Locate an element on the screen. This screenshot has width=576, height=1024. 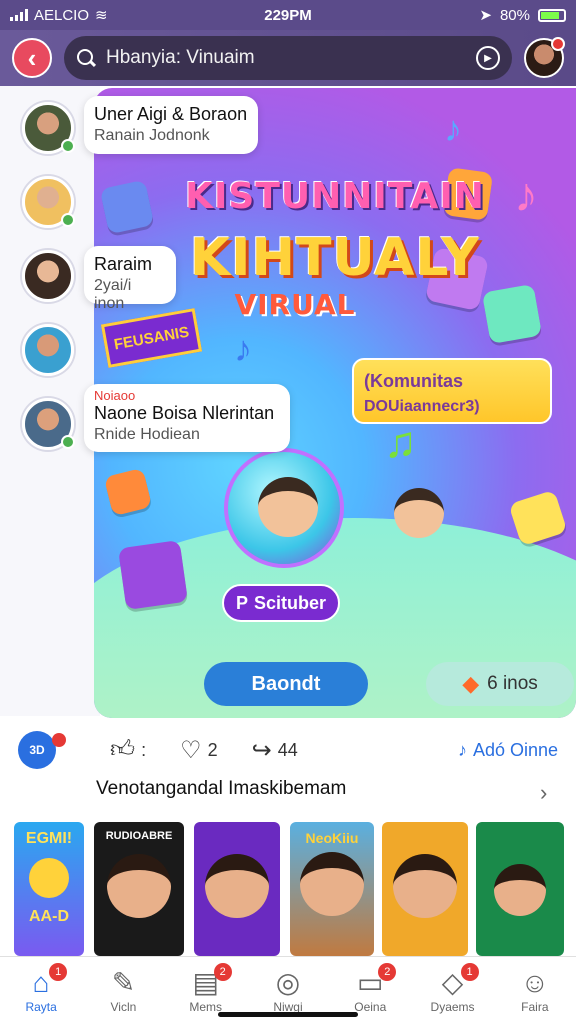
tab-label: Mems is located at coordinates (206, 1006).